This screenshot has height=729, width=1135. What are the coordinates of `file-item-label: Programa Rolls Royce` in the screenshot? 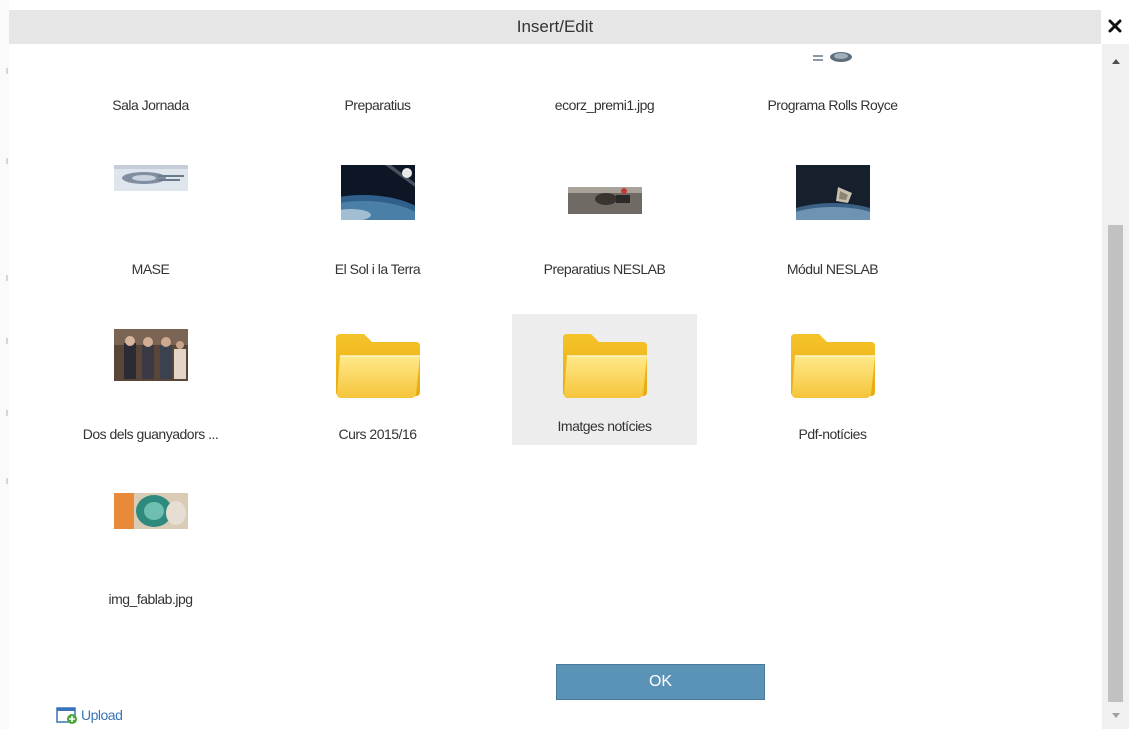 It's located at (832, 105).